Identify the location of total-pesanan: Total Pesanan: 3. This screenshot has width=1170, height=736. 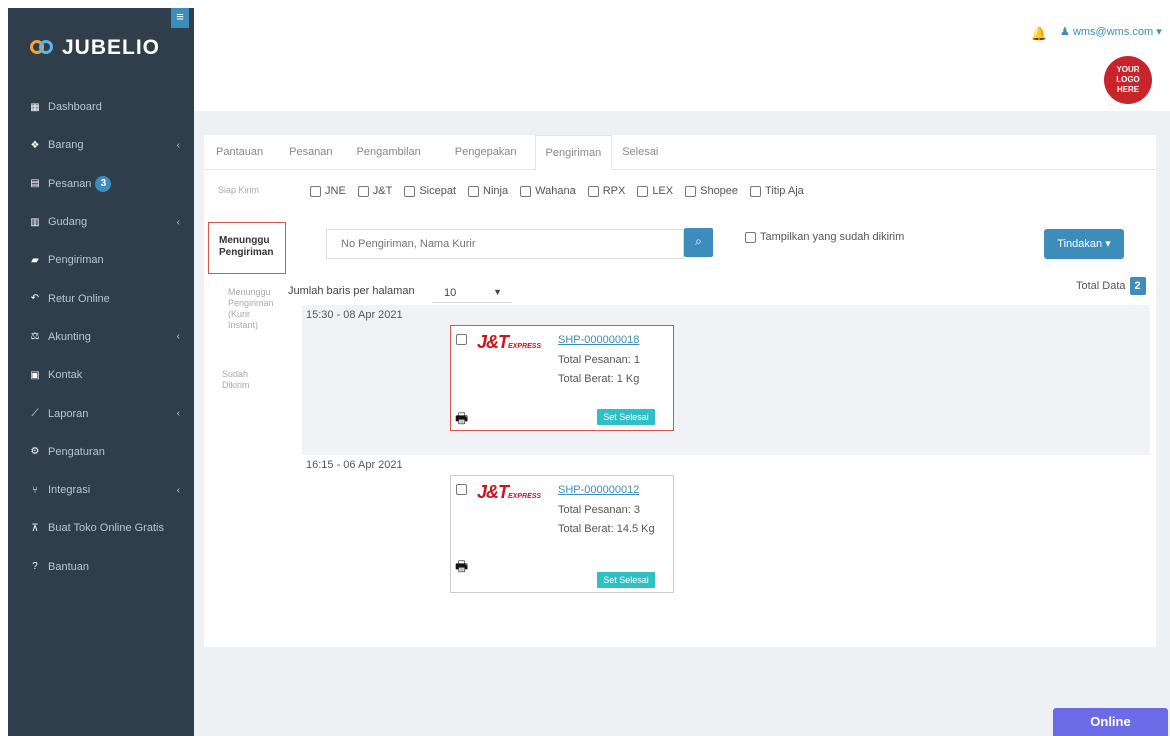
(599, 510).